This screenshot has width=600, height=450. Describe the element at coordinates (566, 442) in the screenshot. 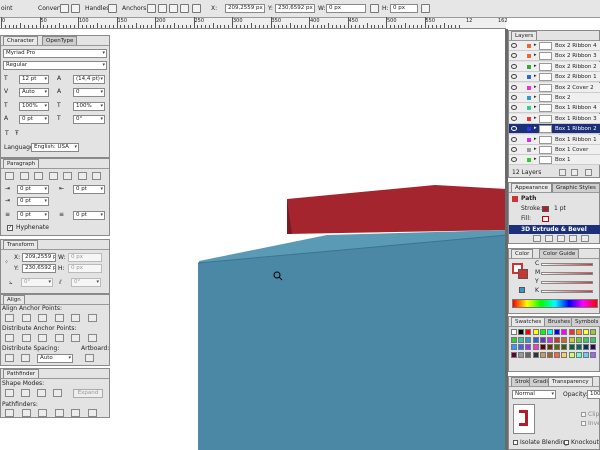

I see `knockout-checkbox` at that location.